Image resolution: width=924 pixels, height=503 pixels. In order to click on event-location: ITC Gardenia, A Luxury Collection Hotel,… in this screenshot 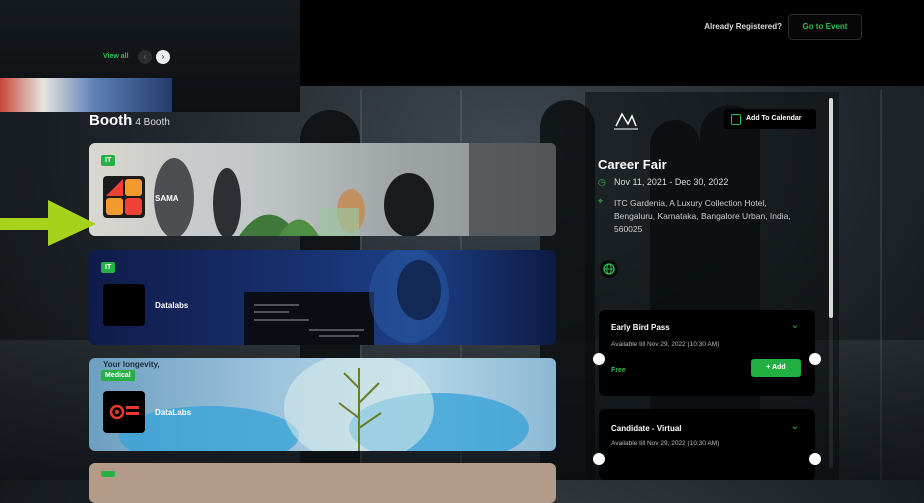, I will do `click(702, 216)`.